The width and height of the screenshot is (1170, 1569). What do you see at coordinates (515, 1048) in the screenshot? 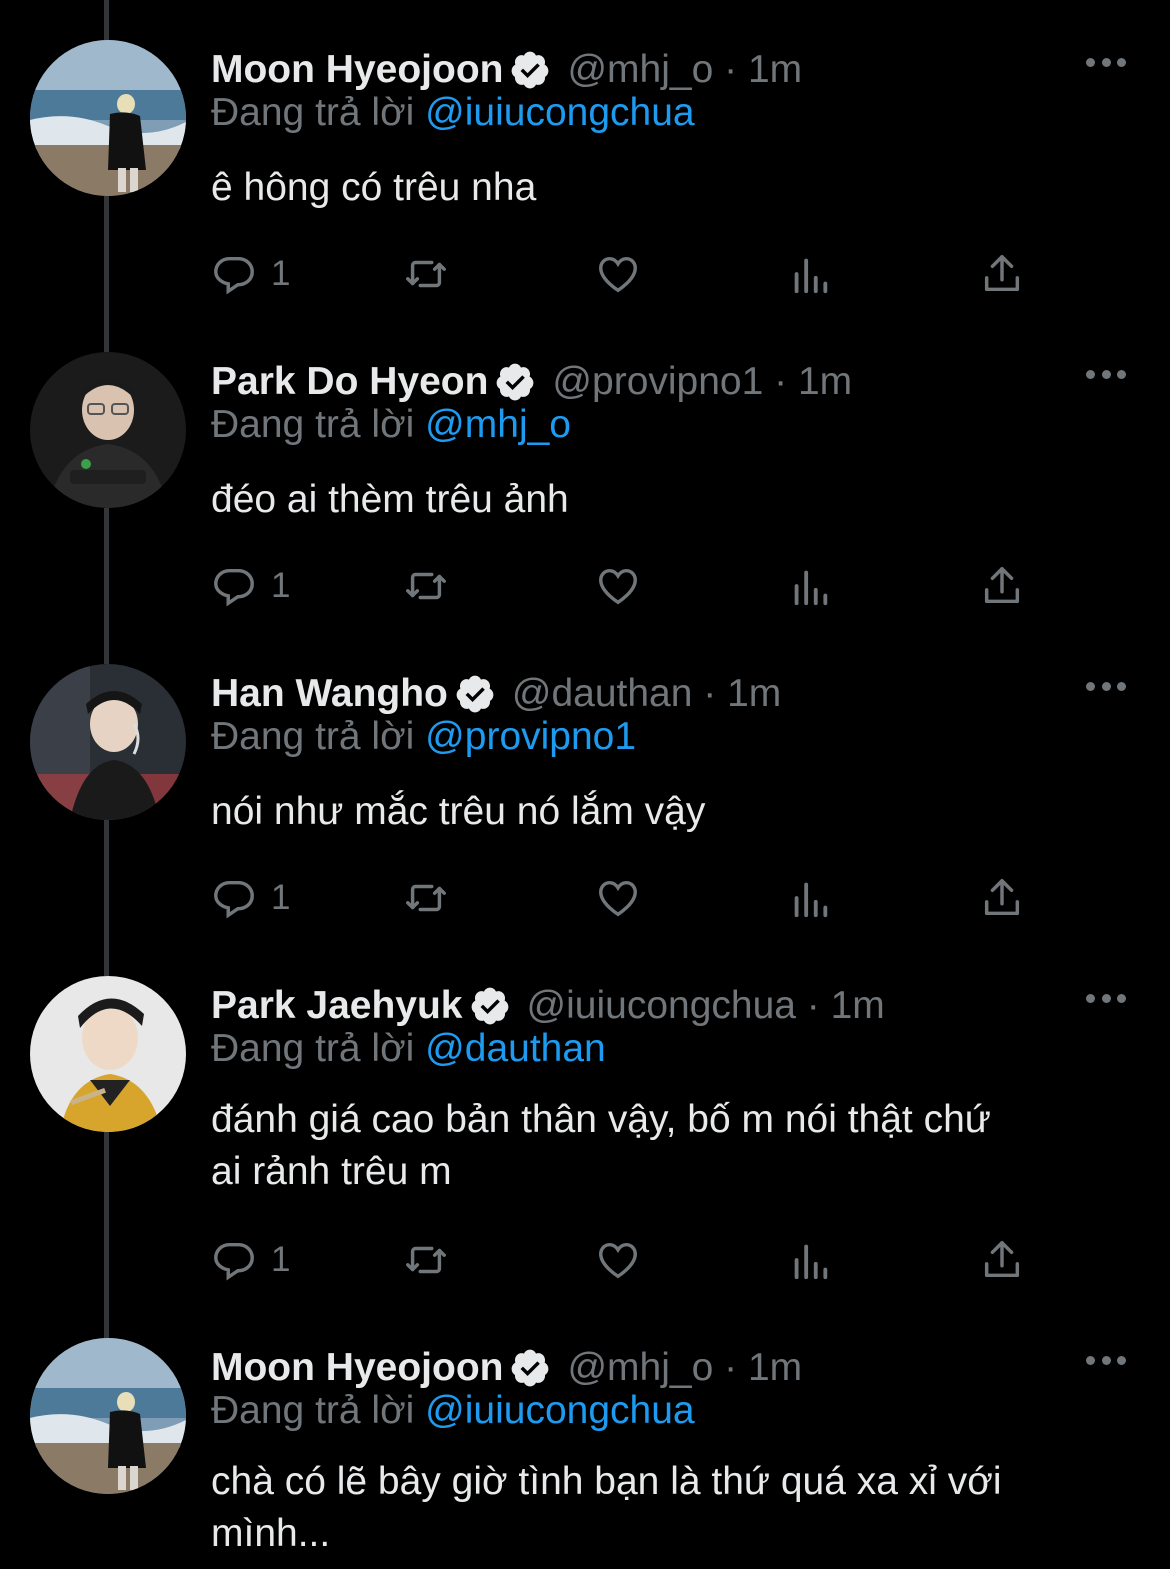
I see `mention-link: @dauthan` at bounding box center [515, 1048].